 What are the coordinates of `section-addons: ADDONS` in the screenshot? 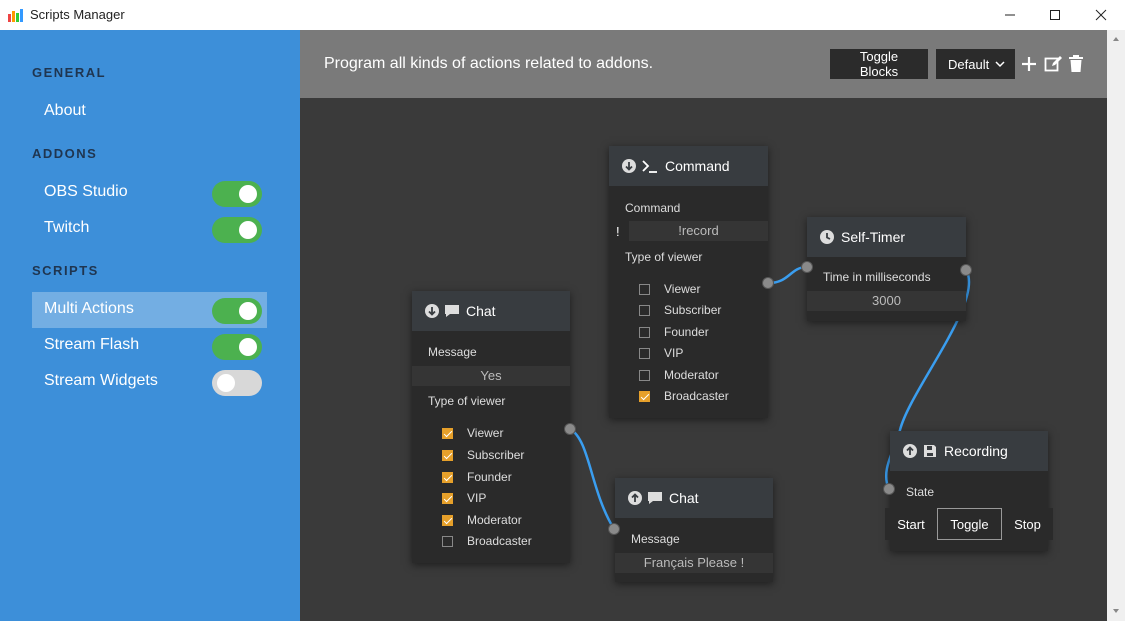 It's located at (65, 153).